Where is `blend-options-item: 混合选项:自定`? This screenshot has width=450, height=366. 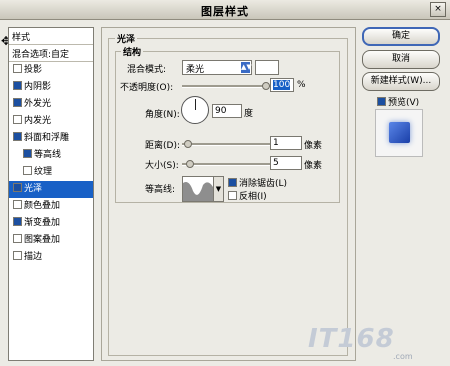
blend-options-item: 混合选项:自定 is located at coordinates (51, 53).